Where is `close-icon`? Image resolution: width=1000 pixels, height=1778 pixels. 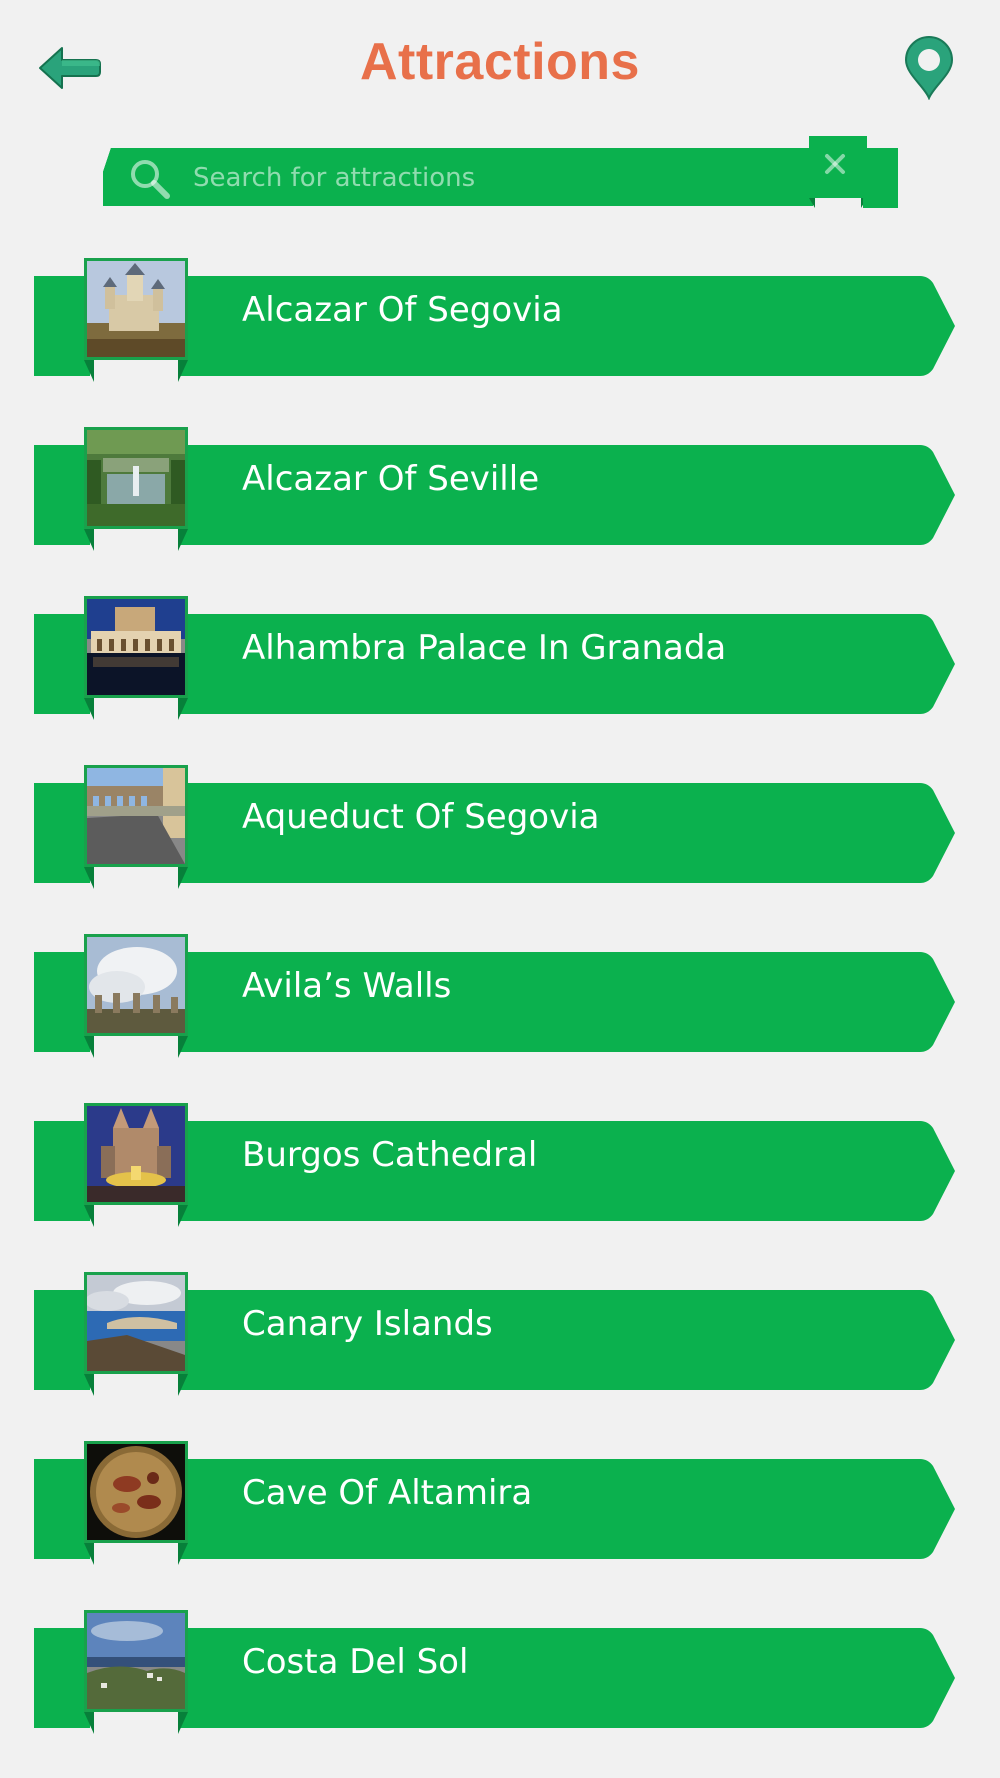 close-icon is located at coordinates (835, 164).